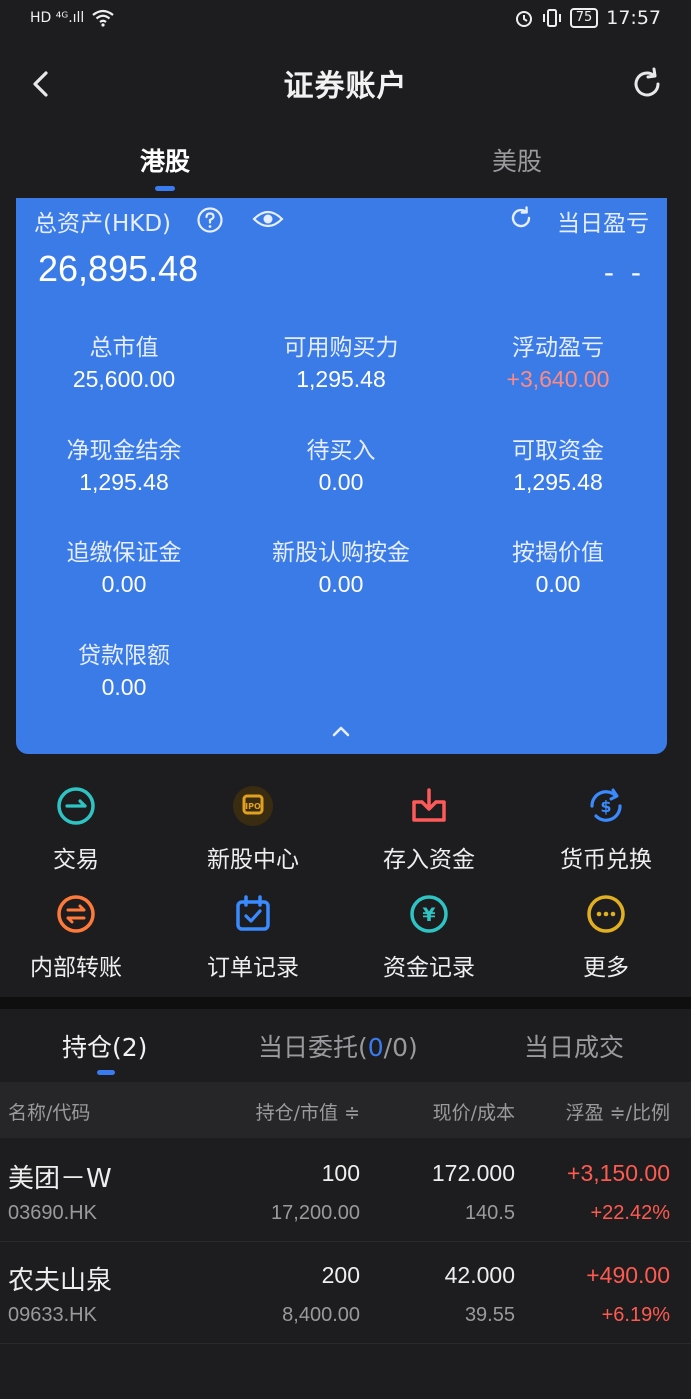 The width and height of the screenshot is (691, 1399). What do you see at coordinates (633, 18) in the screenshot?
I see `clock: 17:57` at bounding box center [633, 18].